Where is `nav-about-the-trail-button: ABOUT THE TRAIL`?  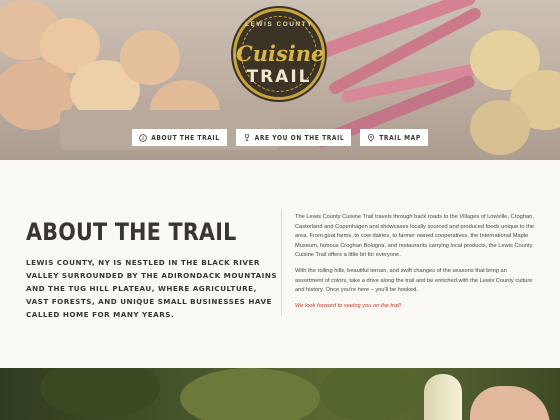 nav-about-the-trail-button: ABOUT THE TRAIL is located at coordinates (179, 137).